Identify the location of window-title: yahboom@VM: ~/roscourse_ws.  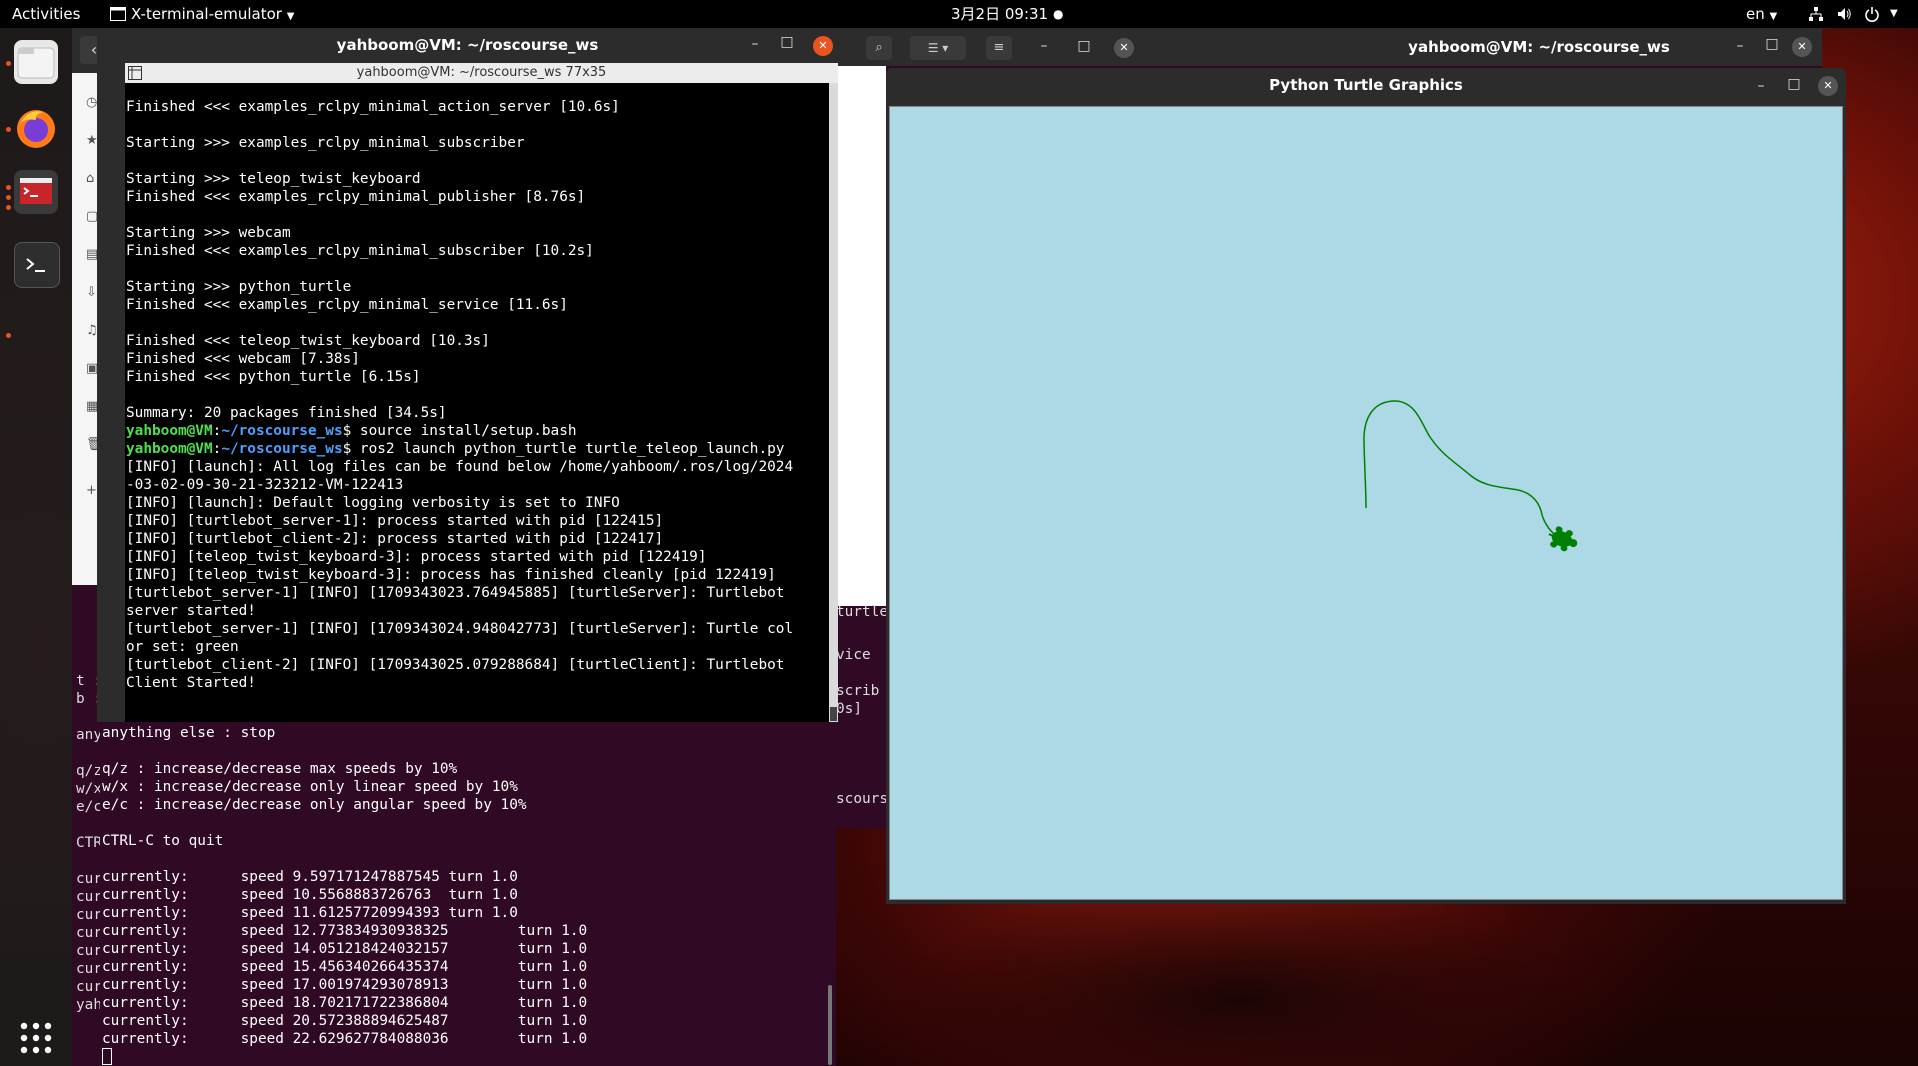
(467, 45).